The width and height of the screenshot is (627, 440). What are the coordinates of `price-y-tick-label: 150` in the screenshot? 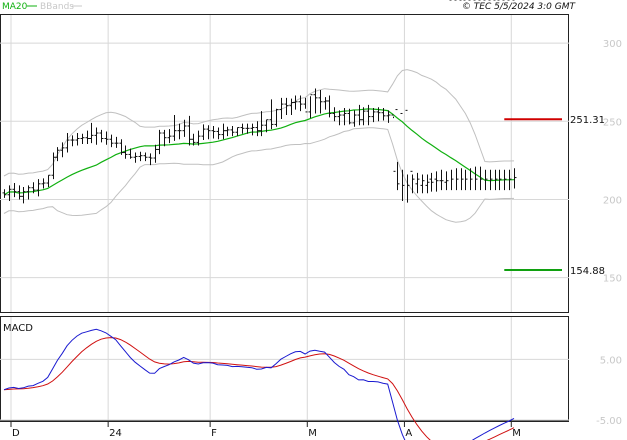 It's located at (612, 279).